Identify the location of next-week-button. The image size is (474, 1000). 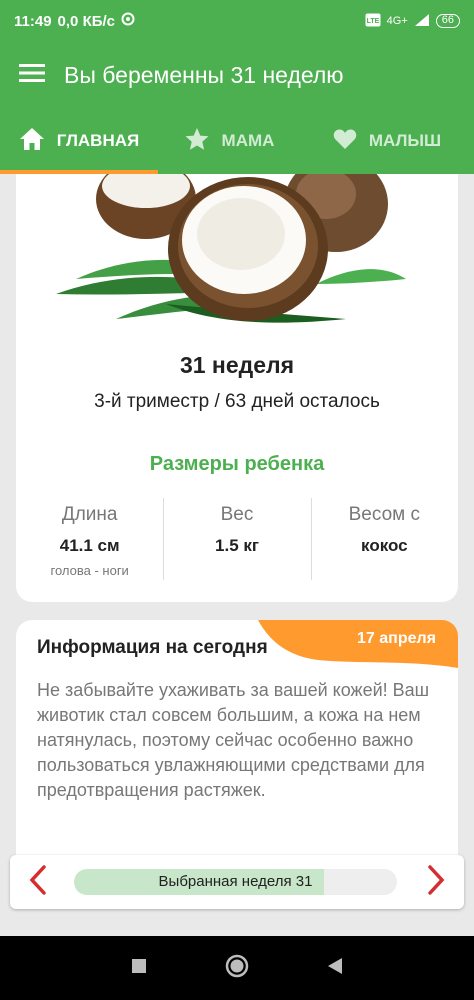
(436, 882).